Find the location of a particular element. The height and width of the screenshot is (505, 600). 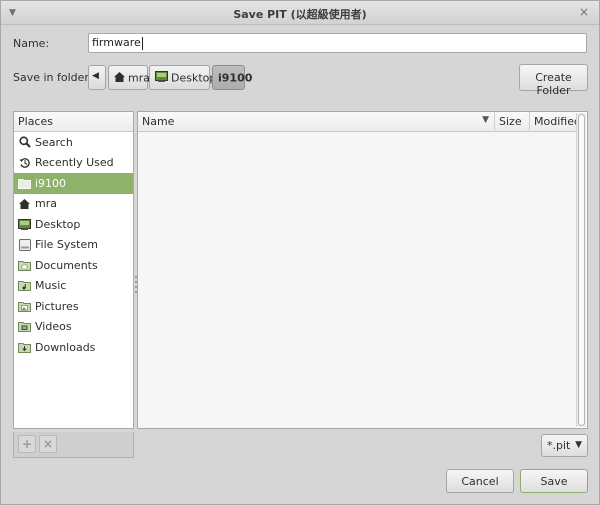

place-recently-used: Recently Used is located at coordinates (73, 163).